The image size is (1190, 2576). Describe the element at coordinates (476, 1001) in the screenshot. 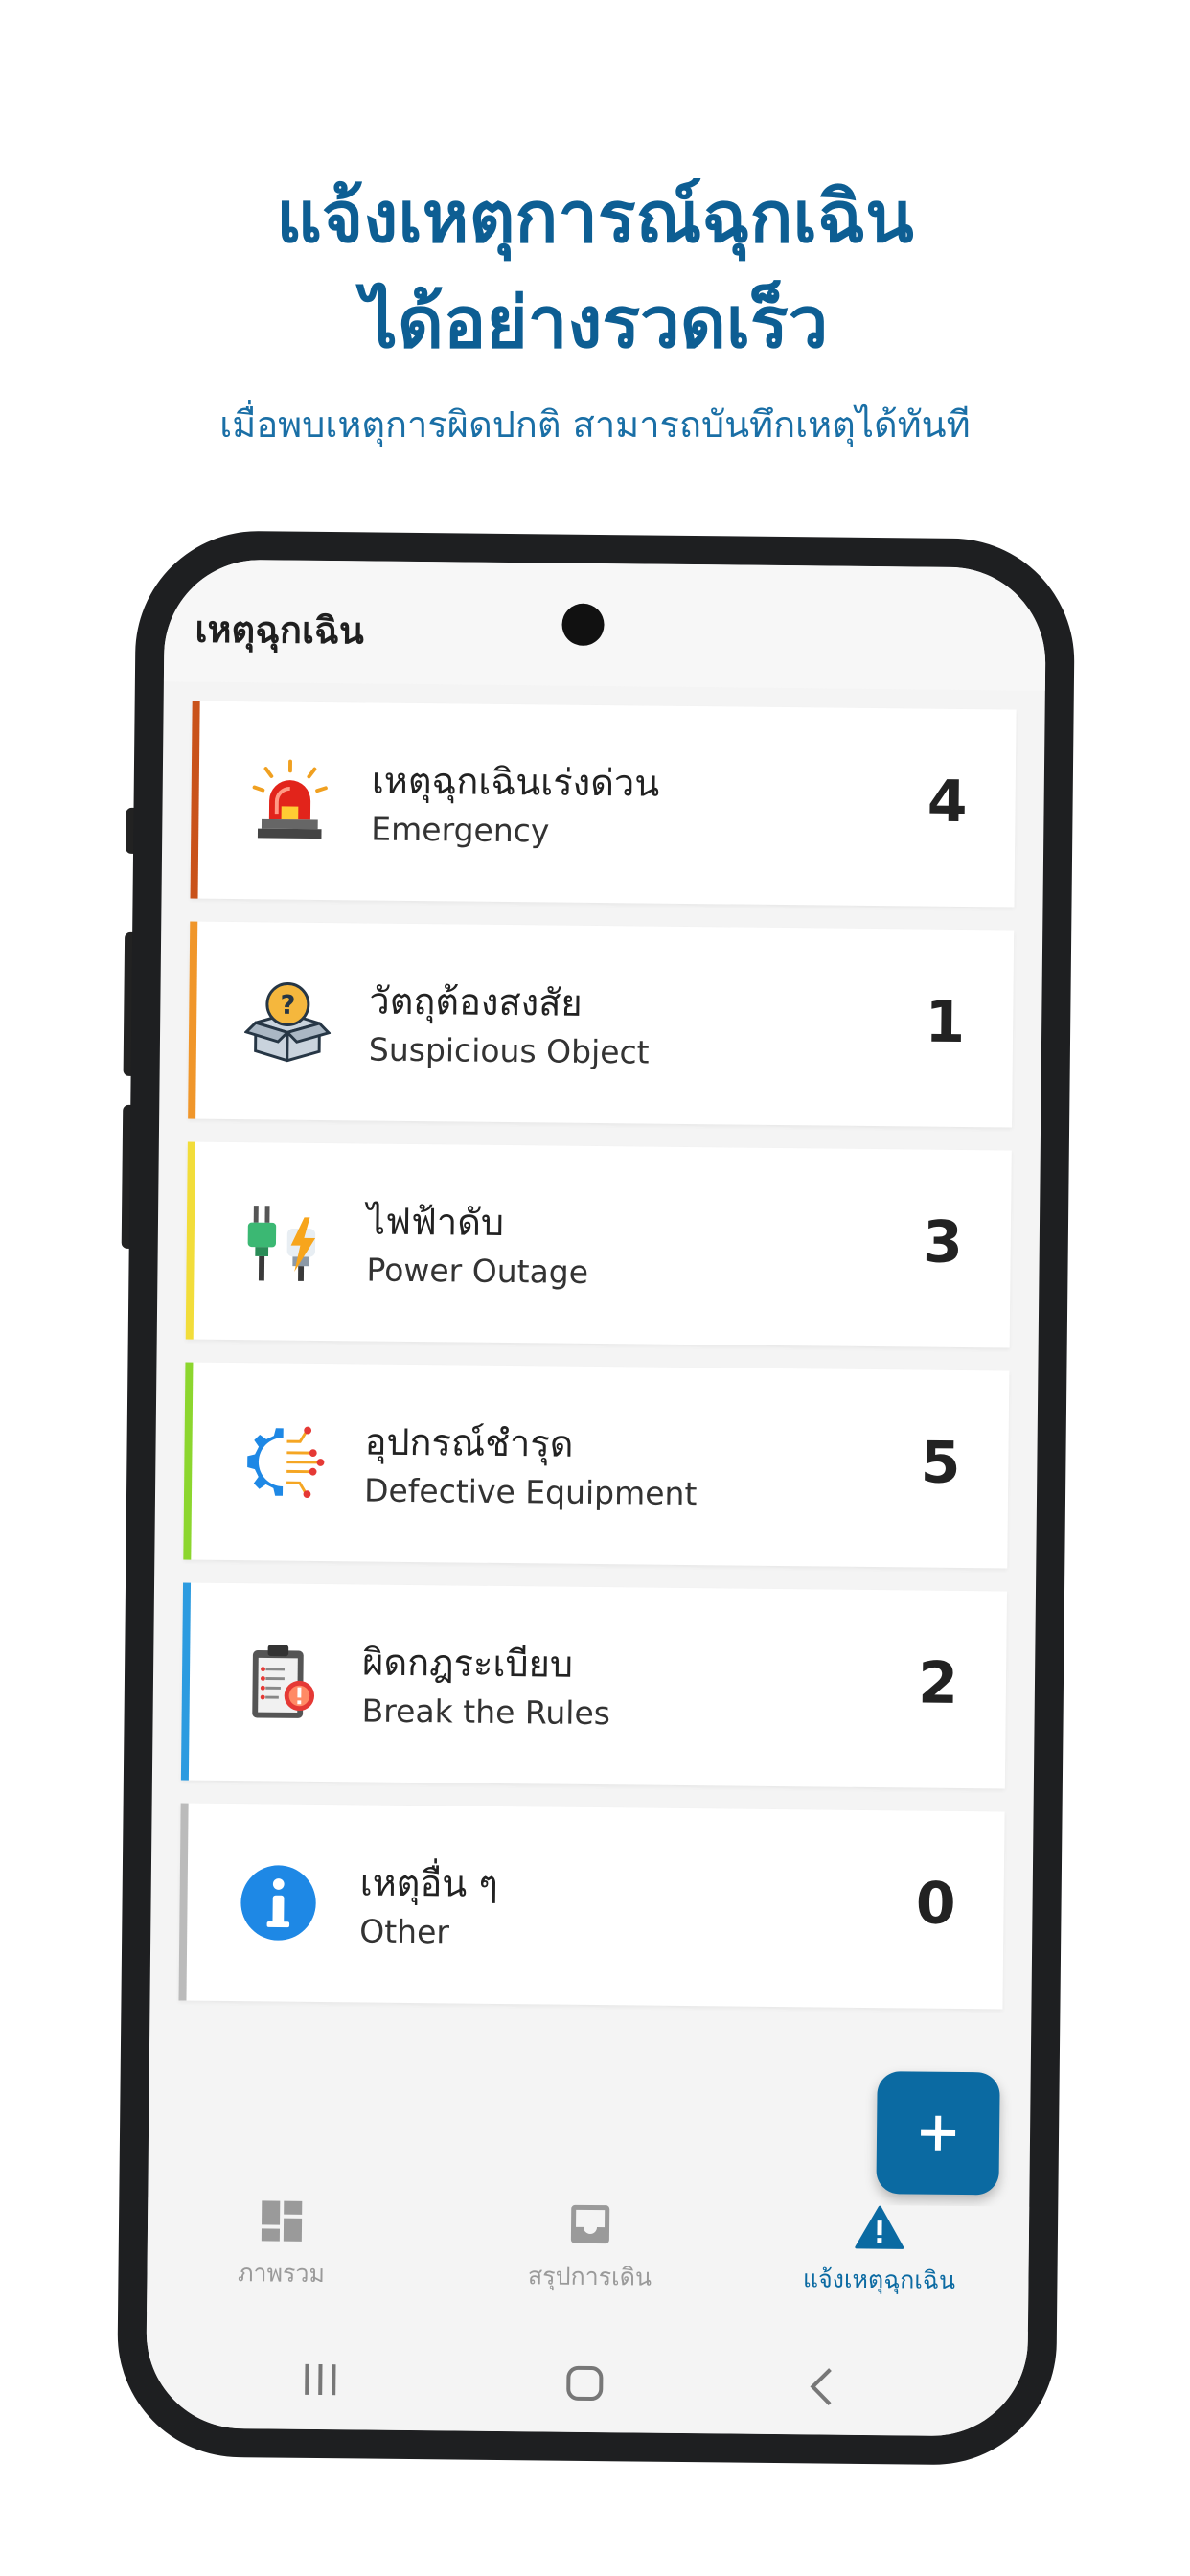

I see `category-name-th: วัตถุต้องสงสัย` at that location.